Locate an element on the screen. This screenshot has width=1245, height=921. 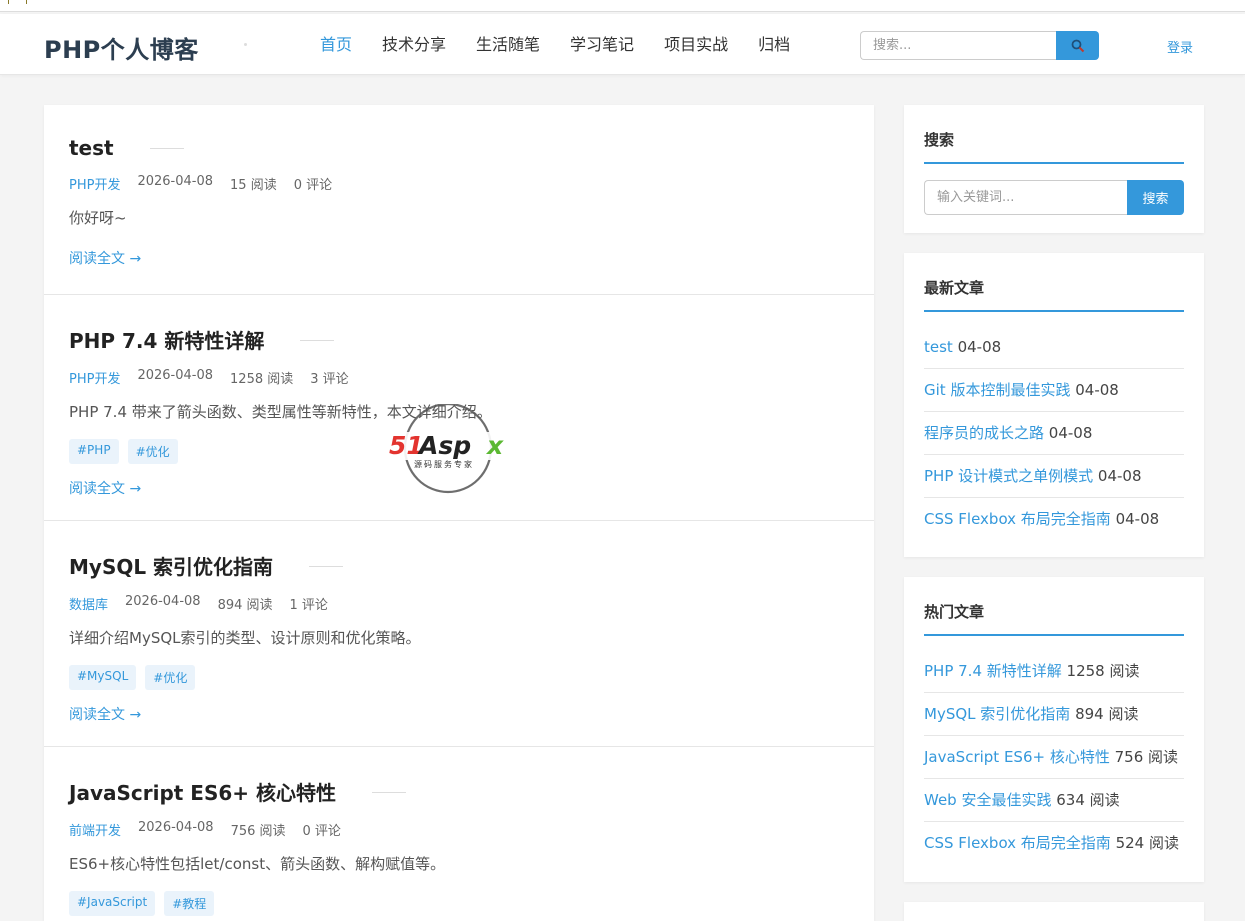
list-item: 程序员的成长之路 04-08 is located at coordinates (1054, 433).